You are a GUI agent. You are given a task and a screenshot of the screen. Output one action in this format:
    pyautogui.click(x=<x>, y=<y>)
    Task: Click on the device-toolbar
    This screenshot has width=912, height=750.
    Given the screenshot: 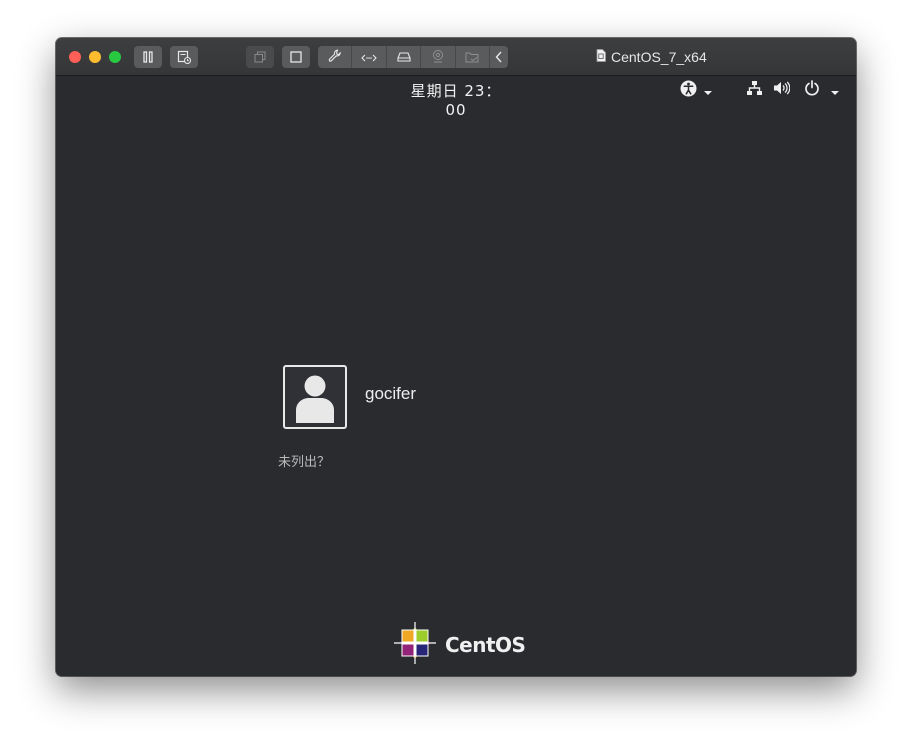 What is the action you would take?
    pyautogui.click(x=413, y=57)
    